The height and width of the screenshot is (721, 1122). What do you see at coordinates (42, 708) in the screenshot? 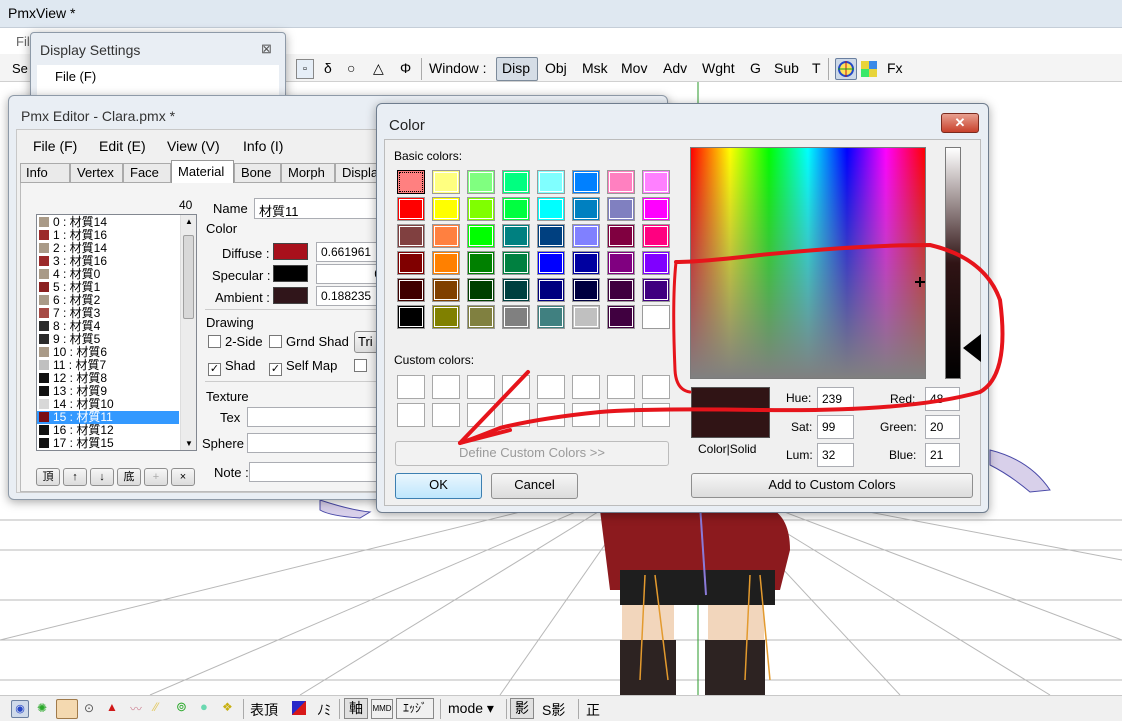
I see `bottom-green-icon: ✺` at bounding box center [42, 708].